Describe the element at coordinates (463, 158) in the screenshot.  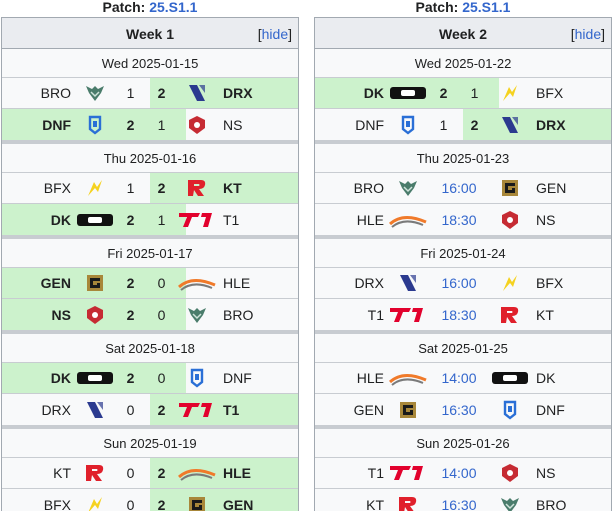
I see `match-date: Thu 2025-01-23` at that location.